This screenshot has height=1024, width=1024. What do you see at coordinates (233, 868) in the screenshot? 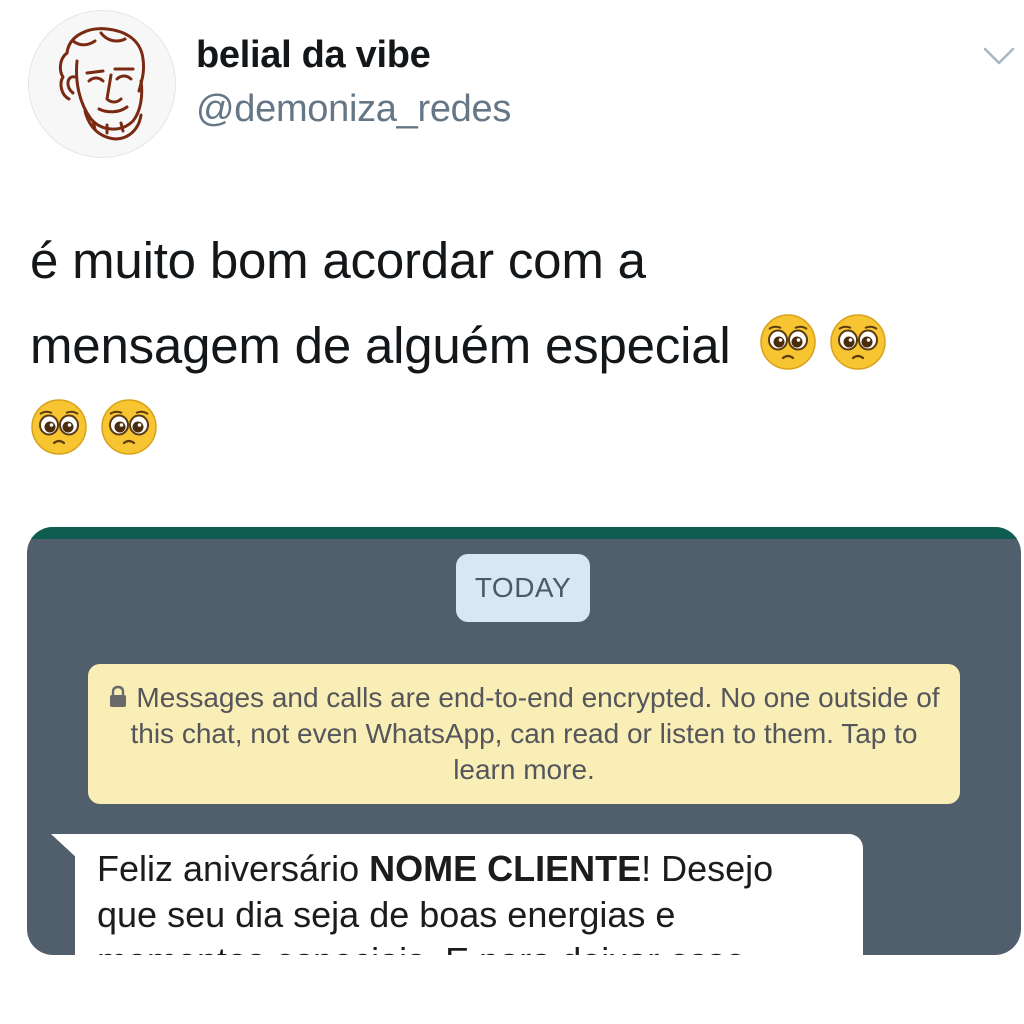
I see `message-text-prefix: Feliz aniversário` at bounding box center [233, 868].